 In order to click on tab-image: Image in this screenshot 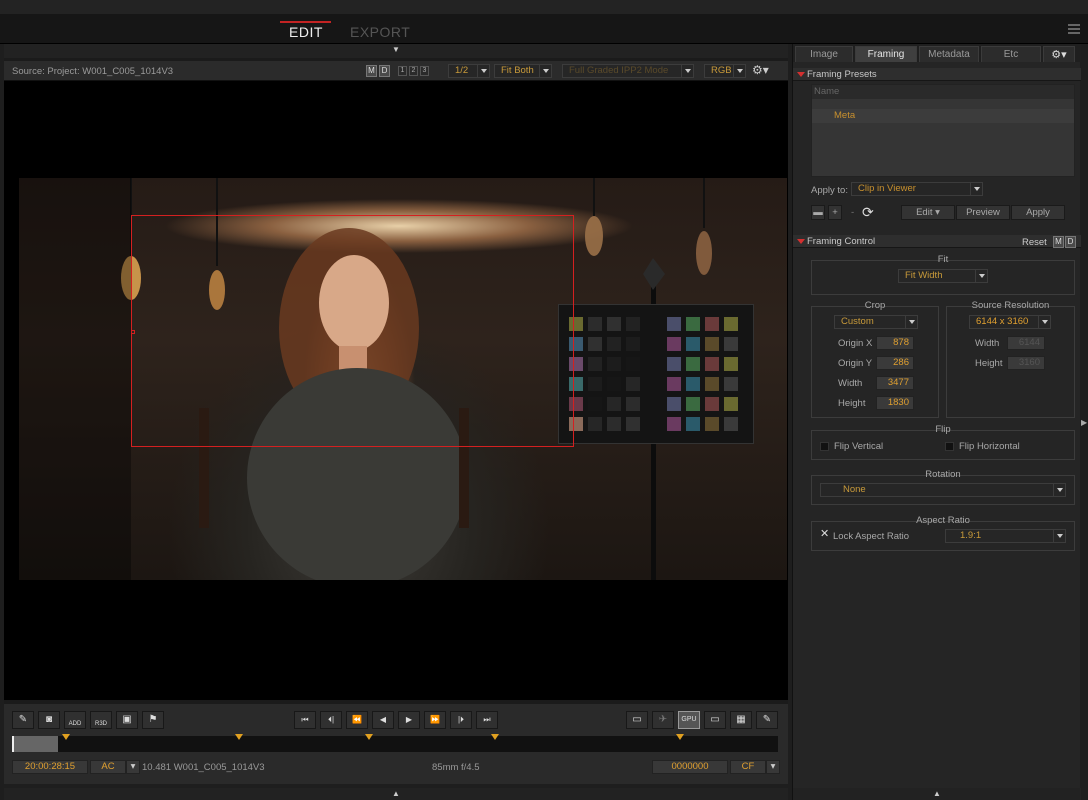, I will do `click(824, 54)`.